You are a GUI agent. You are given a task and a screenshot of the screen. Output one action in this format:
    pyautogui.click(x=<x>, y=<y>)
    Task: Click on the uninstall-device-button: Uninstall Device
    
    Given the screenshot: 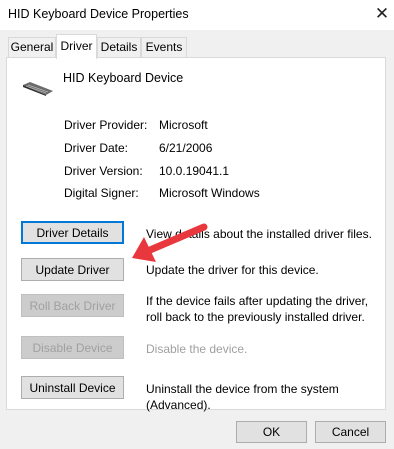 What is the action you would take?
    pyautogui.click(x=72, y=387)
    